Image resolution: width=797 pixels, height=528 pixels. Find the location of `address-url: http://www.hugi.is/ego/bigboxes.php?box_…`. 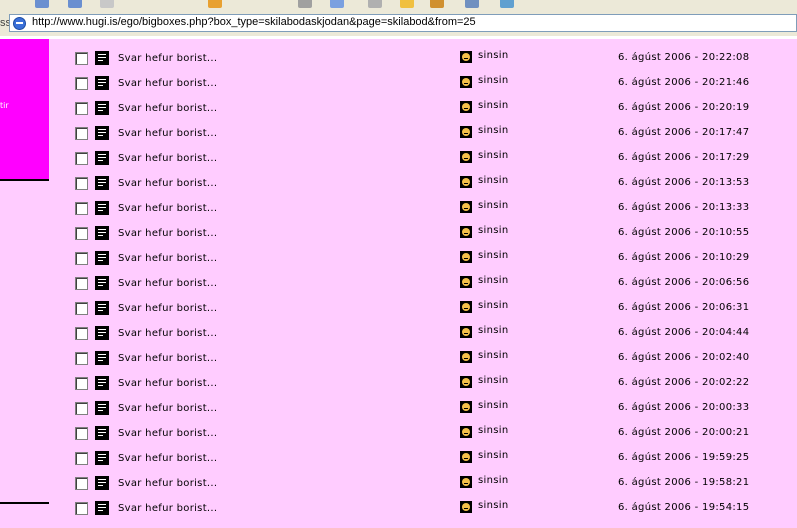

address-url: http://www.hugi.is/ego/bigboxes.php?box_… is located at coordinates (254, 22).